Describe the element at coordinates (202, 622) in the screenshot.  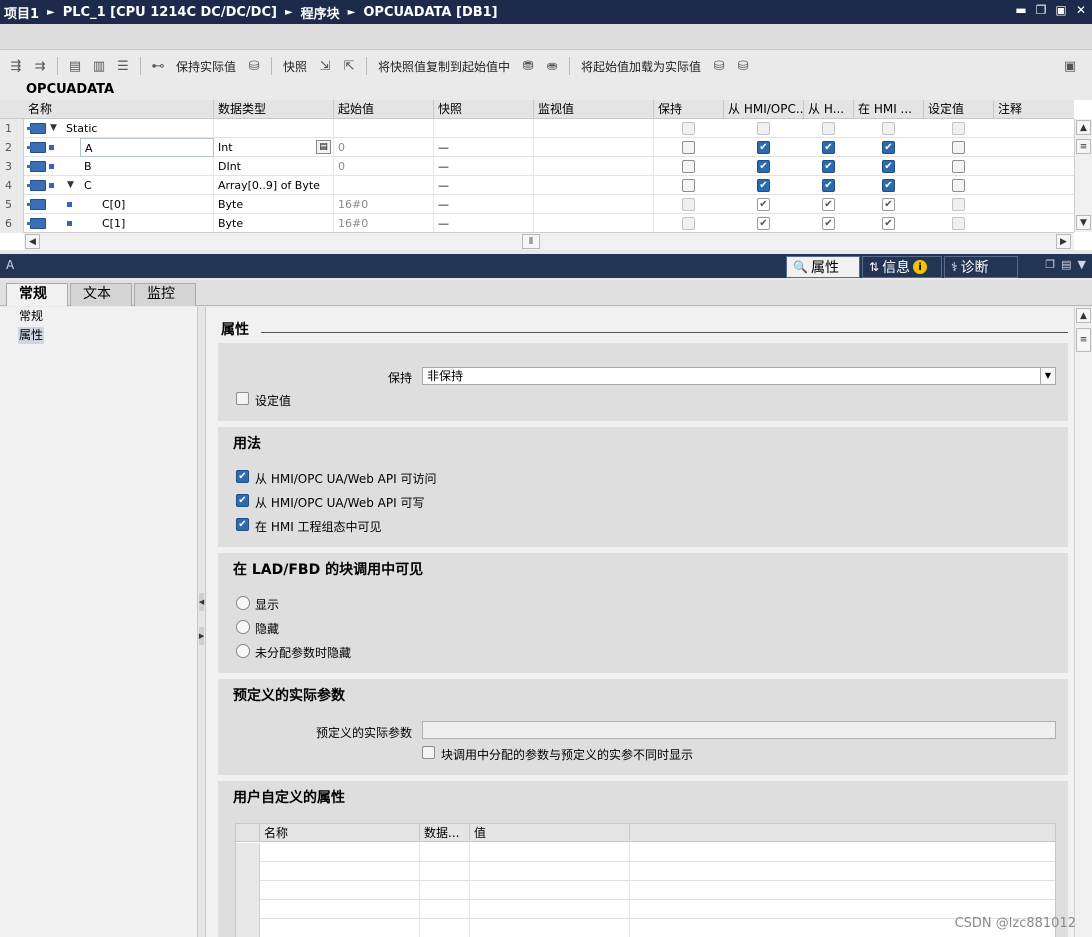
I see `panel-splitter: ◀ ▶` at that location.